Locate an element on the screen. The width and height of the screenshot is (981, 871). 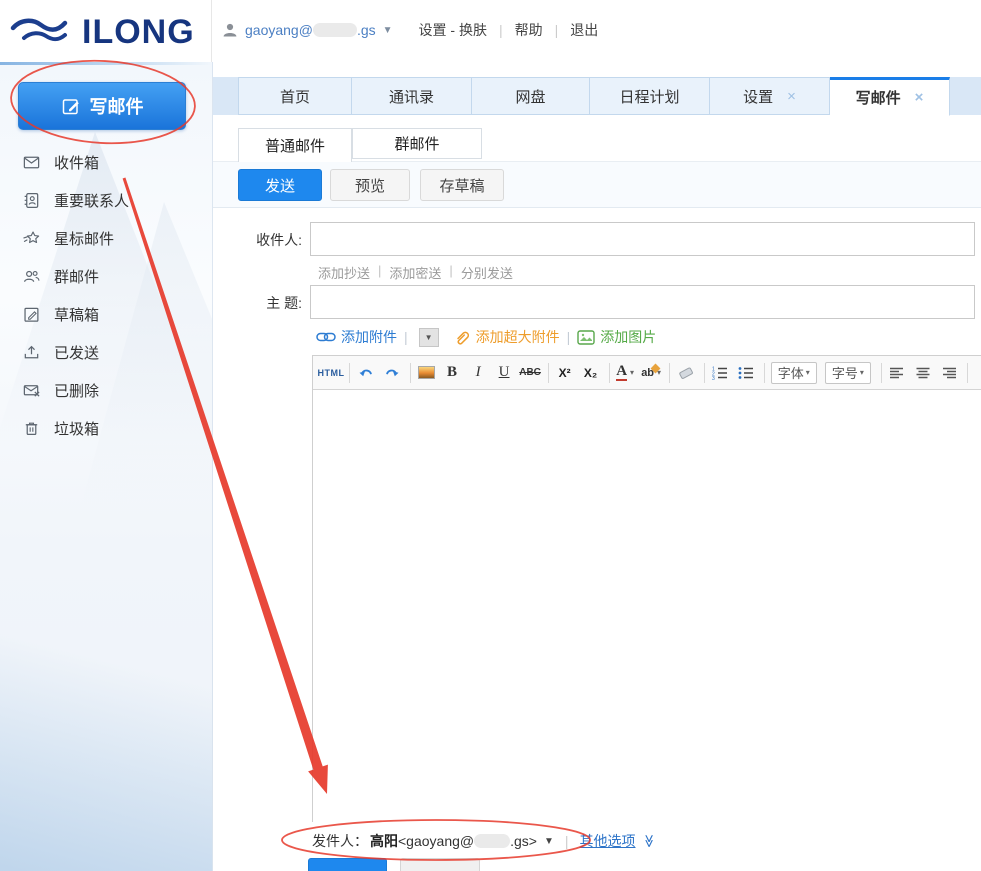
italic-button: I is located at coordinates (478, 373).